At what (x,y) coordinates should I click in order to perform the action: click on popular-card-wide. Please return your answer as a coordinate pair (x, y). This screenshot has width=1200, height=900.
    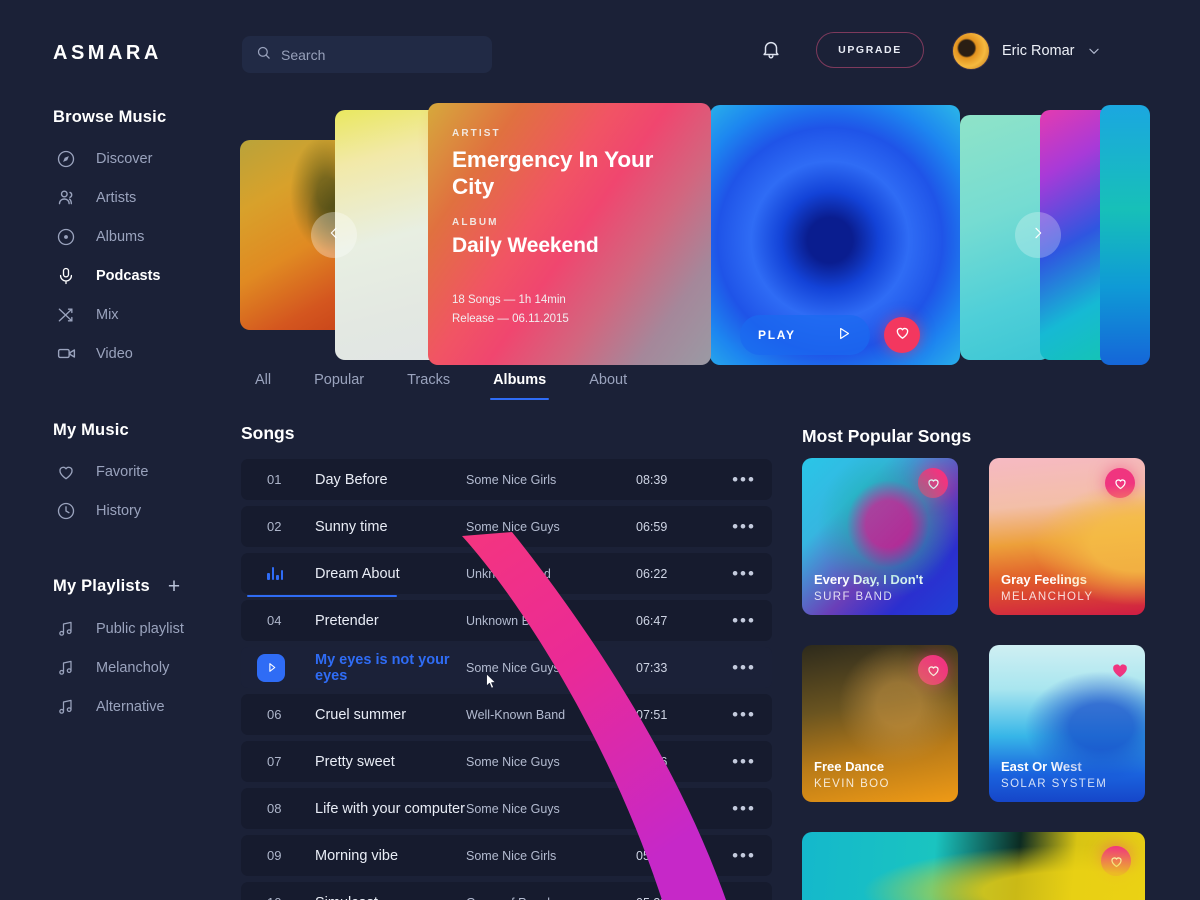
    Looking at the image, I should click on (973, 866).